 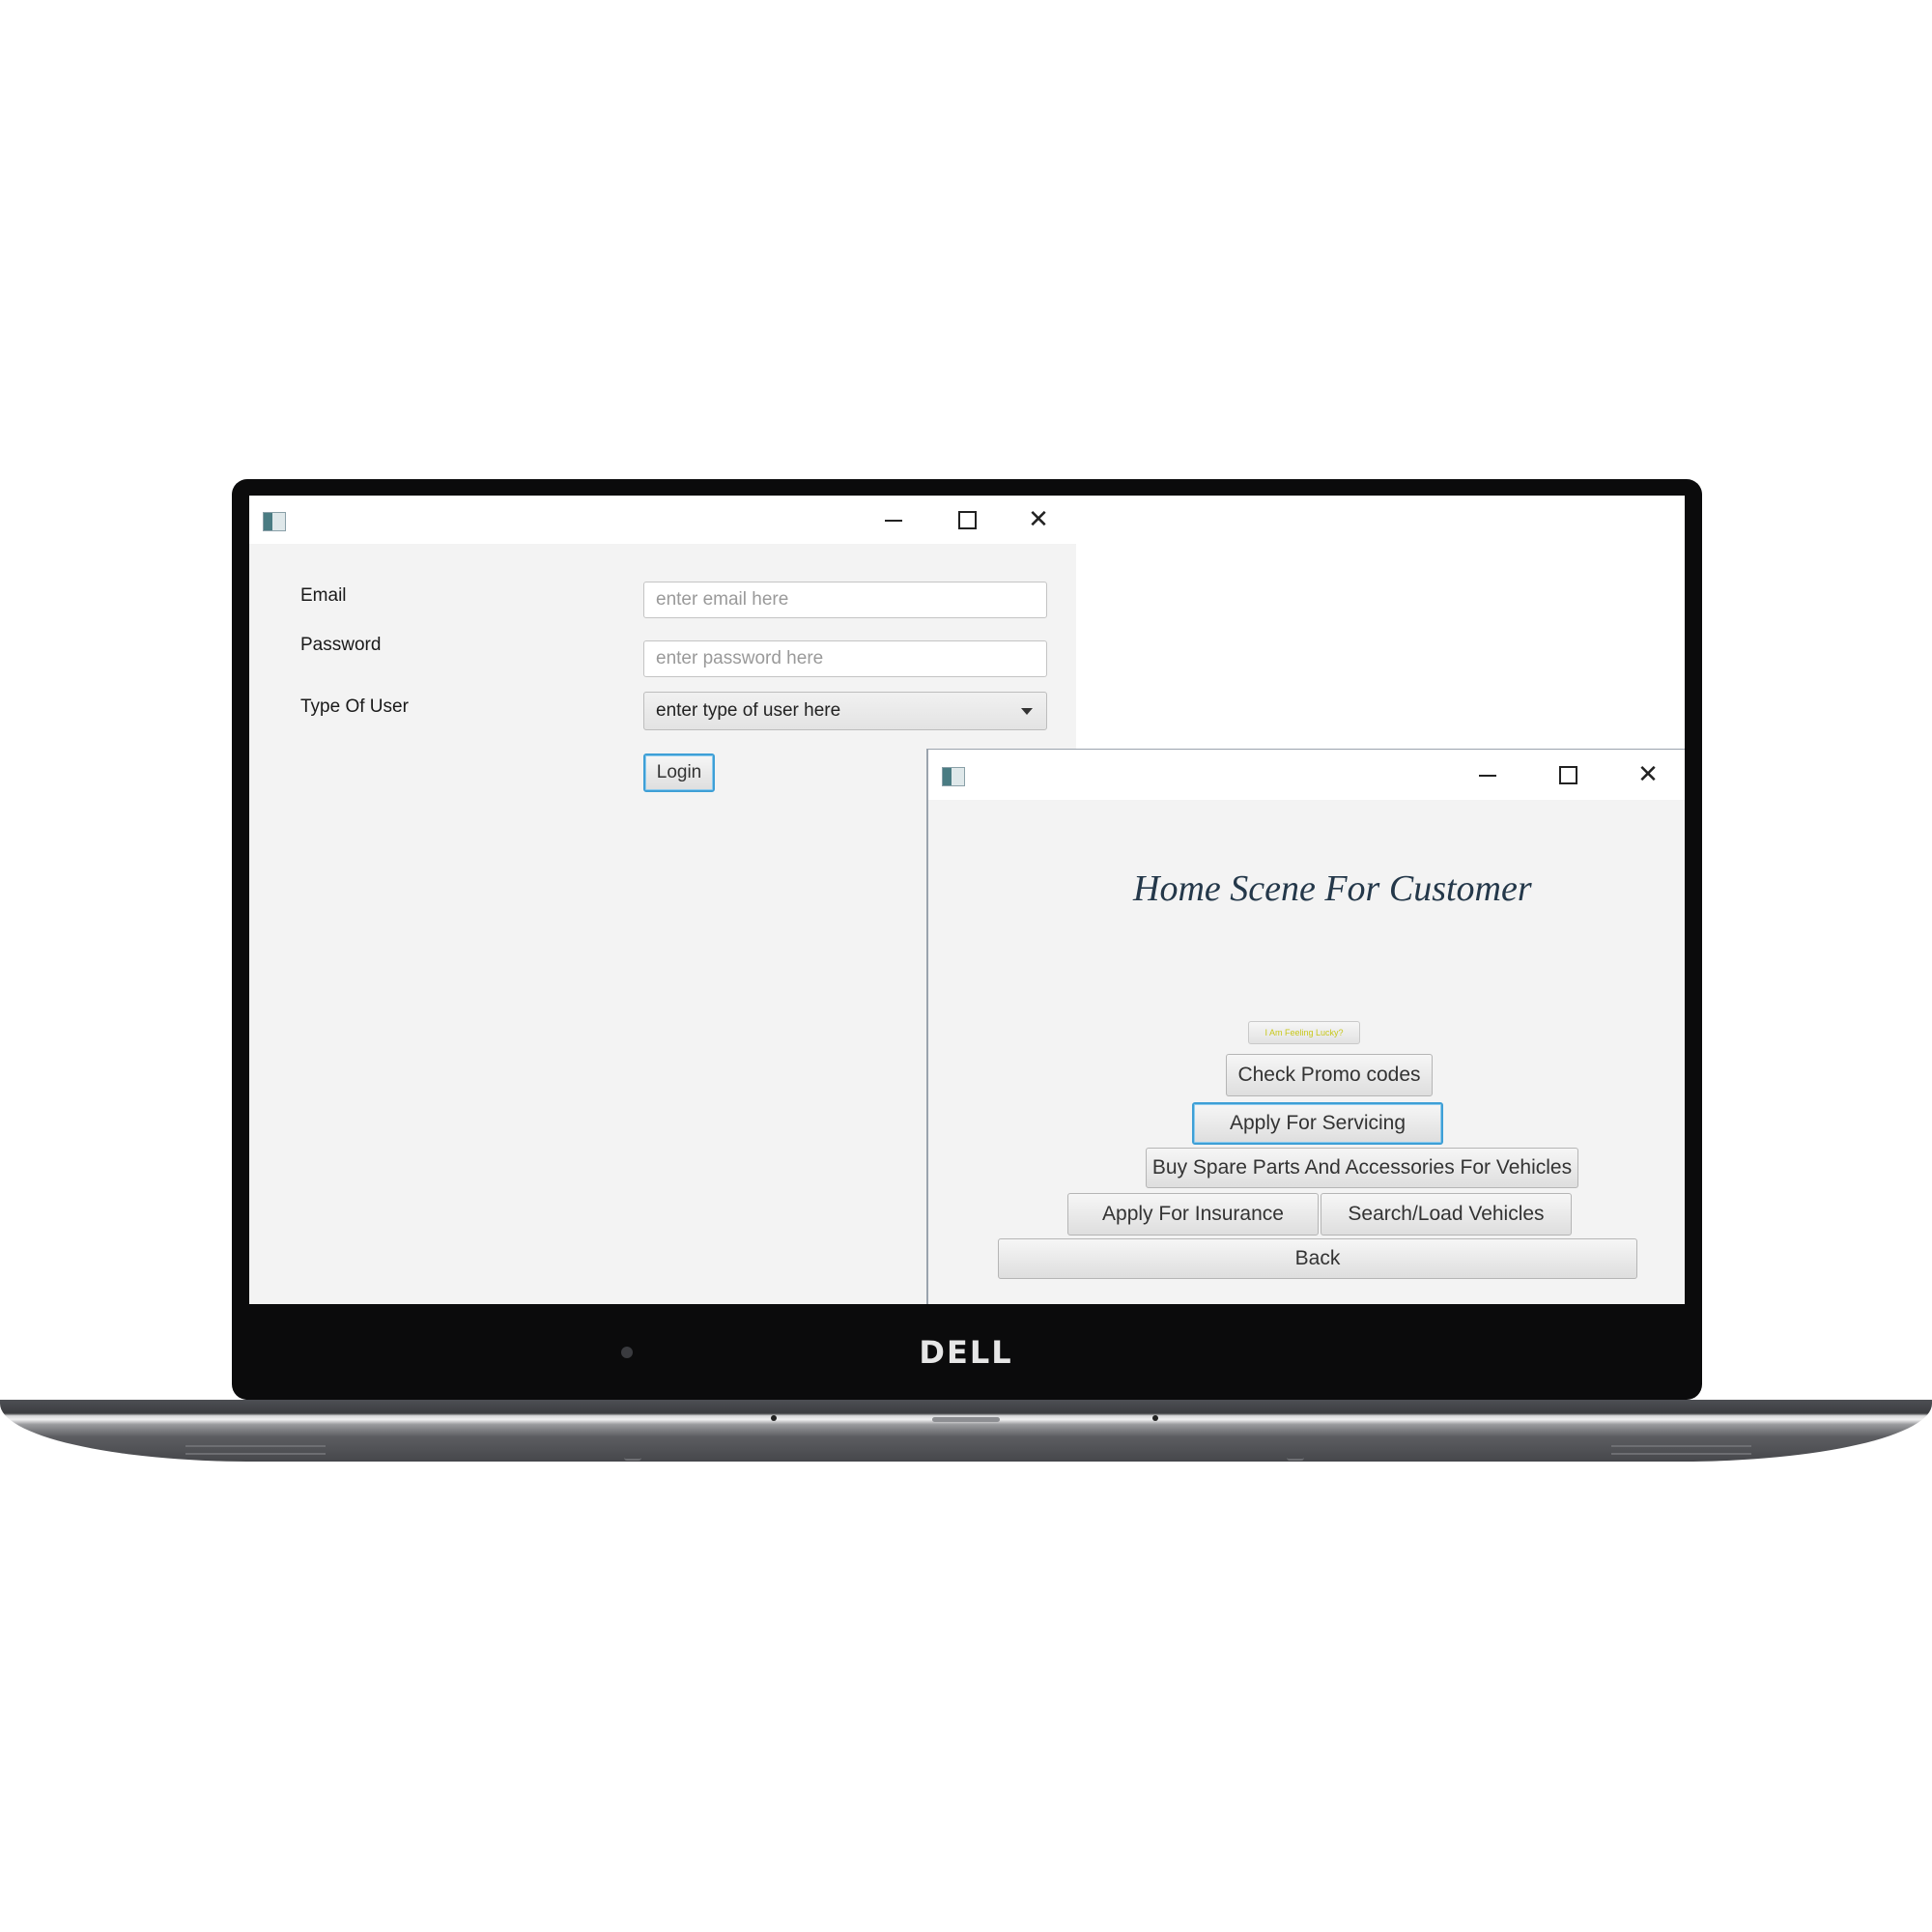 I want to click on user-type-label: Type Of User, so click(x=354, y=706).